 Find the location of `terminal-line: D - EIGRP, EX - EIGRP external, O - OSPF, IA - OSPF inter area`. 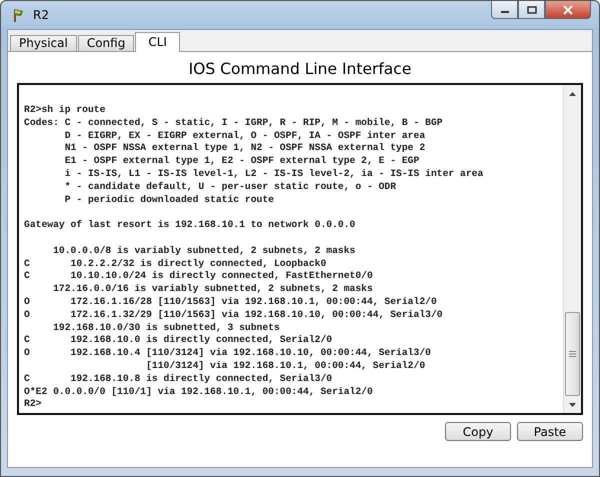

terminal-line: D - EIGRP, EX - EIGRP external, O - OSPF, IA - OSPF inter area is located at coordinates (245, 136).